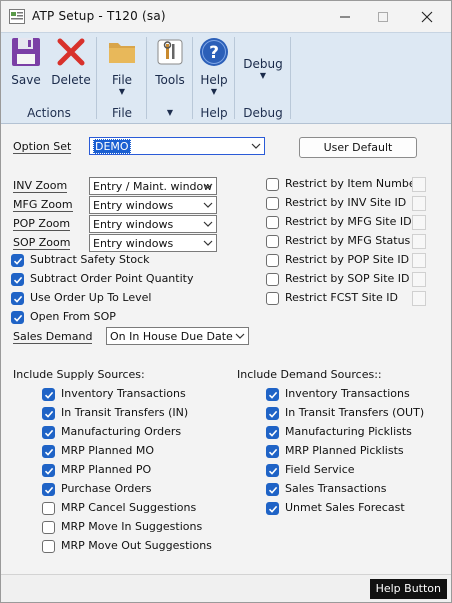  I want to click on checkbox-label: MRP Planned MO, so click(108, 450).